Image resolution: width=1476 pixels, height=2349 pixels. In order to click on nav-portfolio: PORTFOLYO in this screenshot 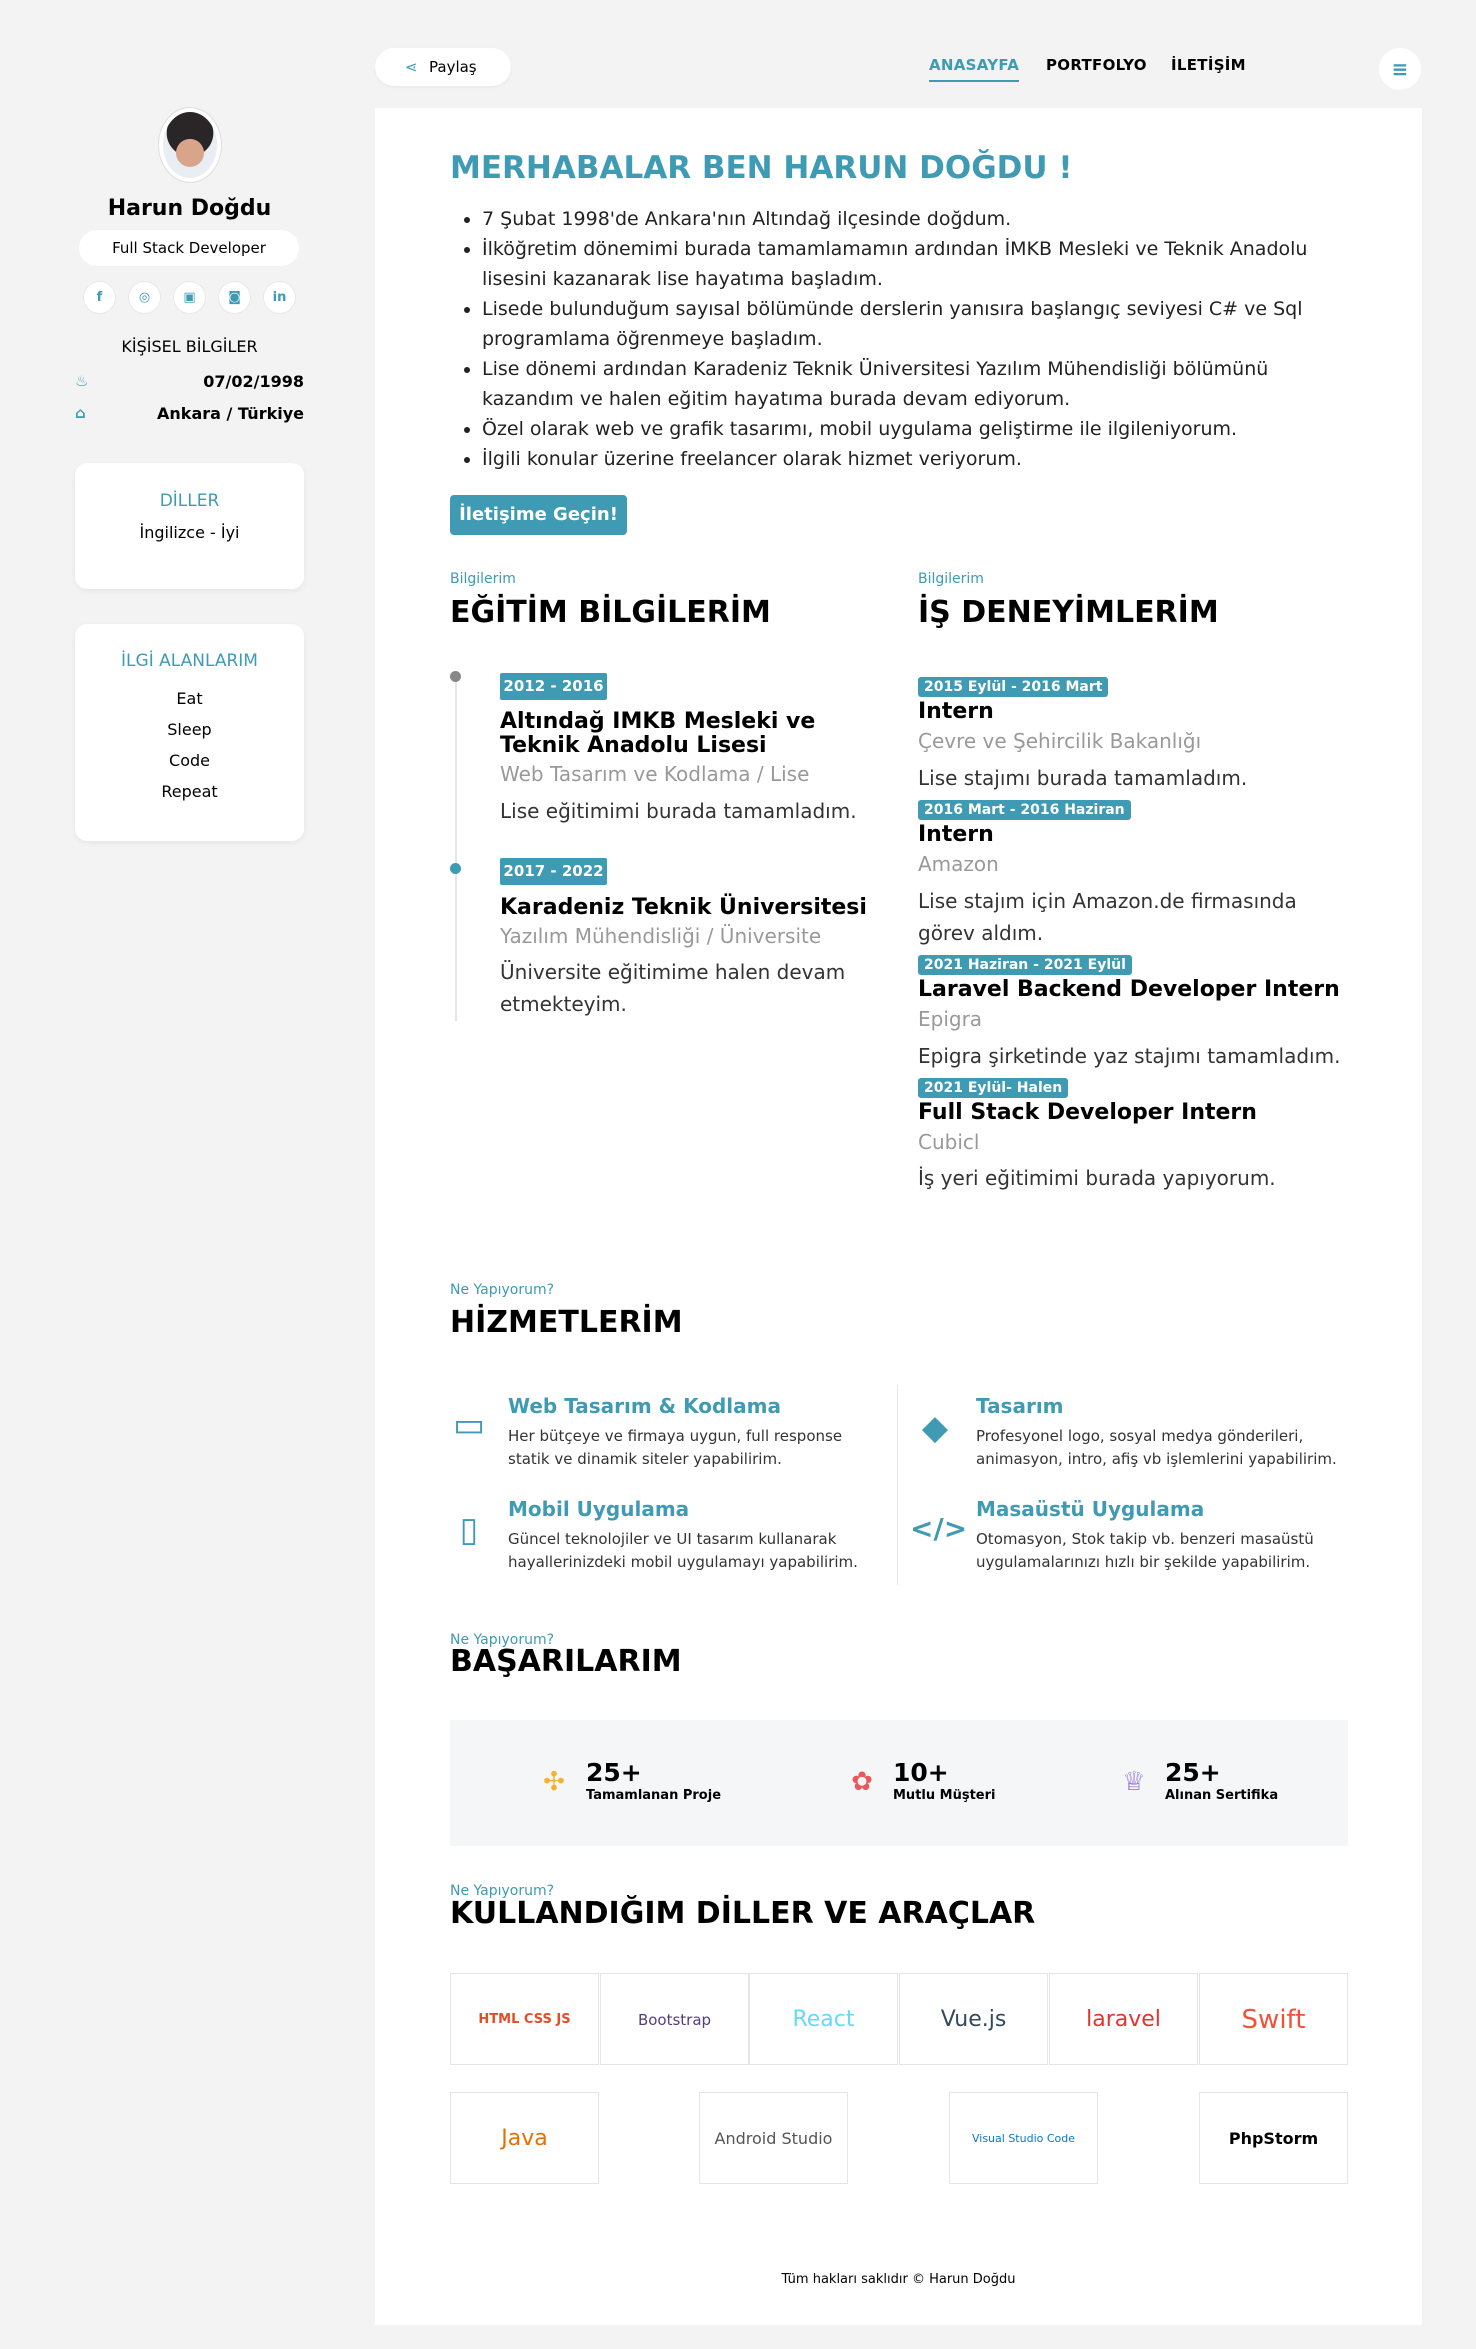, I will do `click(1096, 65)`.